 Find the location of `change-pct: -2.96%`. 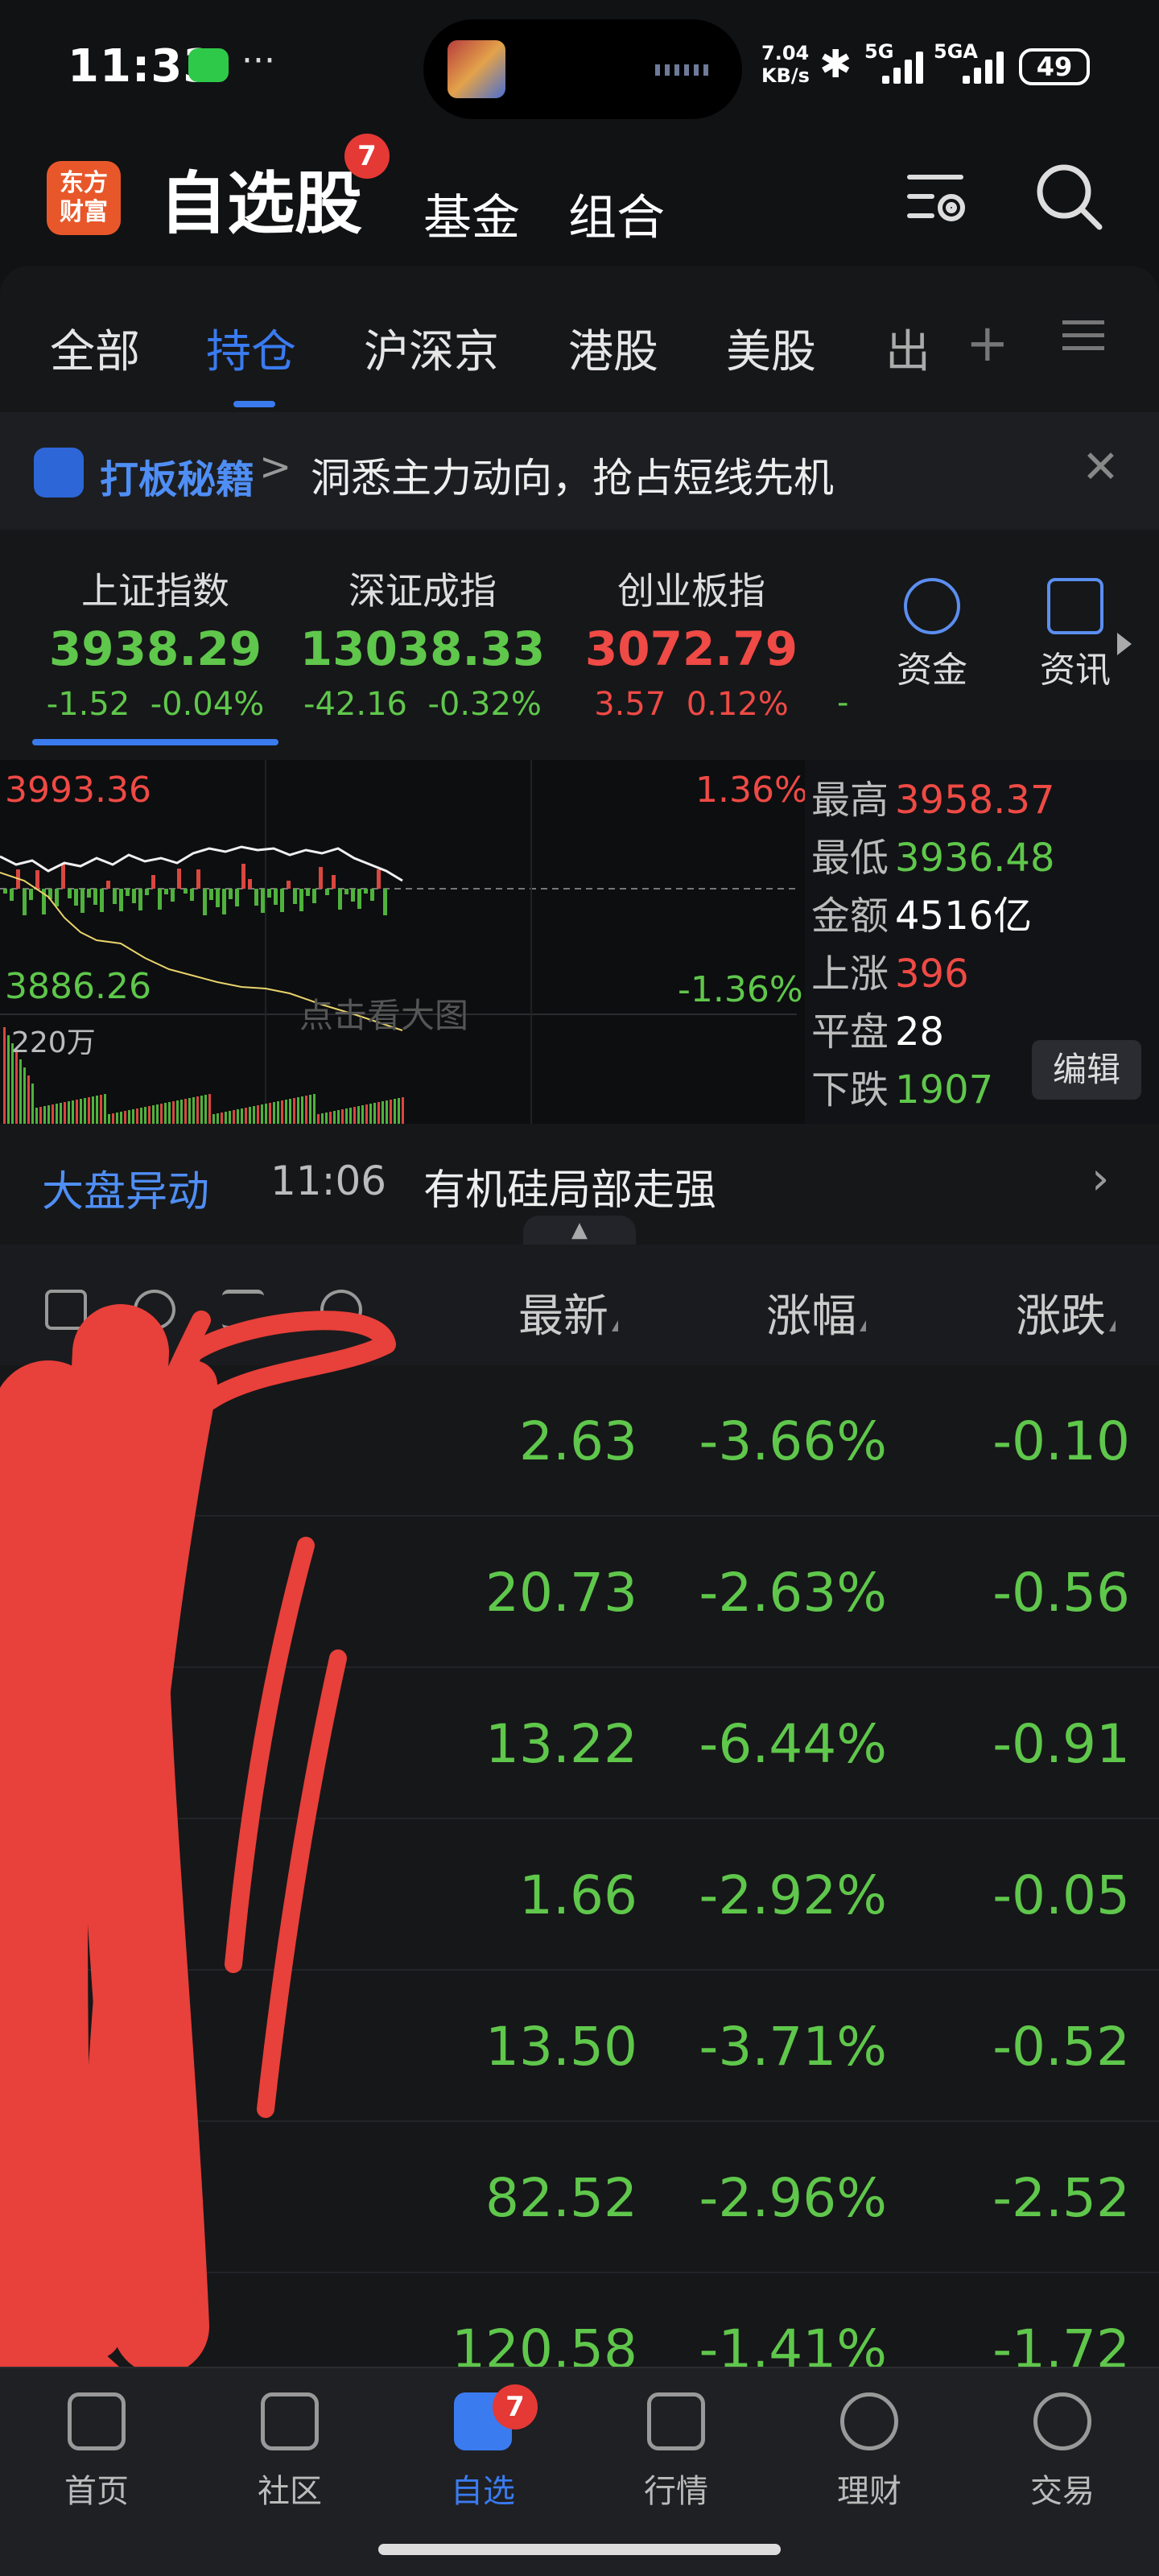

change-pct: -2.96% is located at coordinates (793, 2198).